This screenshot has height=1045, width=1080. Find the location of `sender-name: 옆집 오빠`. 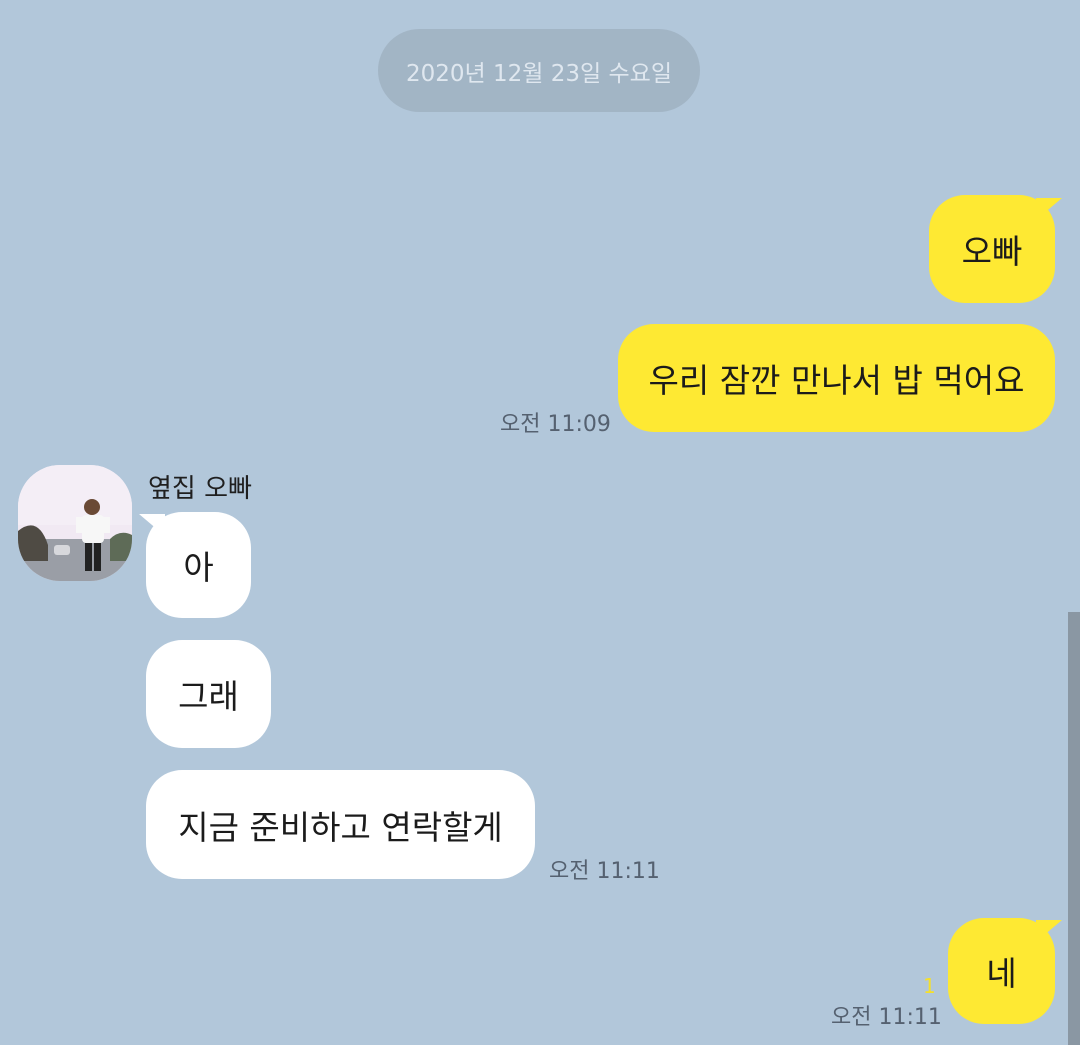

sender-name: 옆집 오빠 is located at coordinates (200, 489).